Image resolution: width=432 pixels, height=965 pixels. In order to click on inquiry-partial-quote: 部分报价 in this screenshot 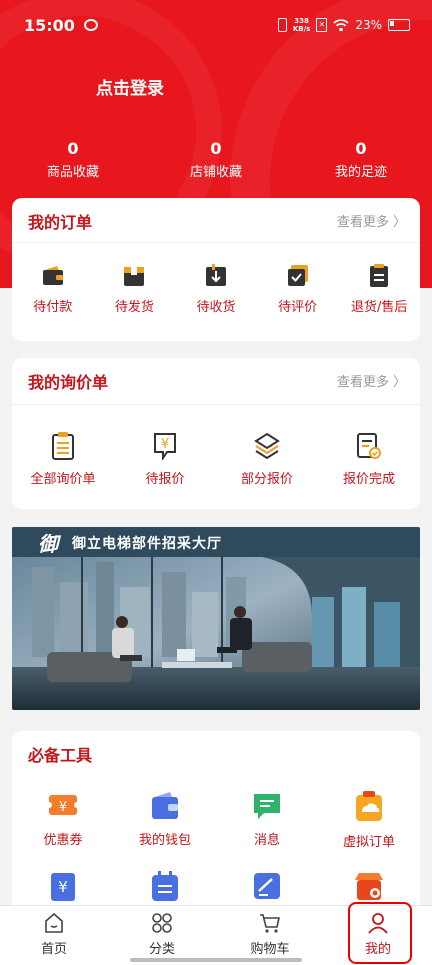, I will do `click(267, 459)`.